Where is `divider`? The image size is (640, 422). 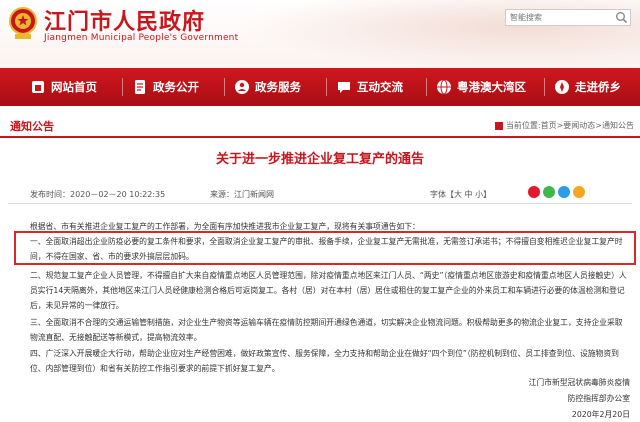 divider is located at coordinates (320, 203).